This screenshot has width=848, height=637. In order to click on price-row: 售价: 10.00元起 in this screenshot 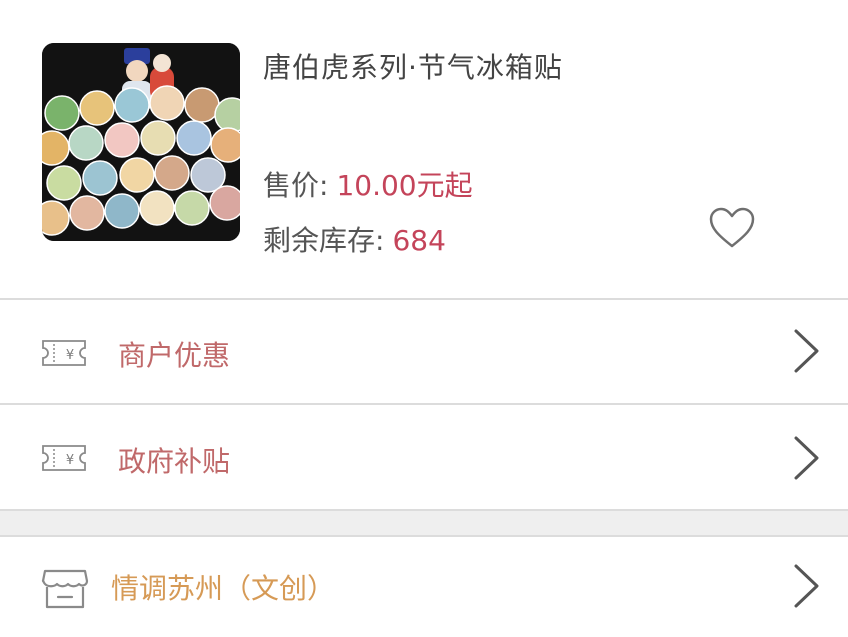, I will do `click(368, 184)`.